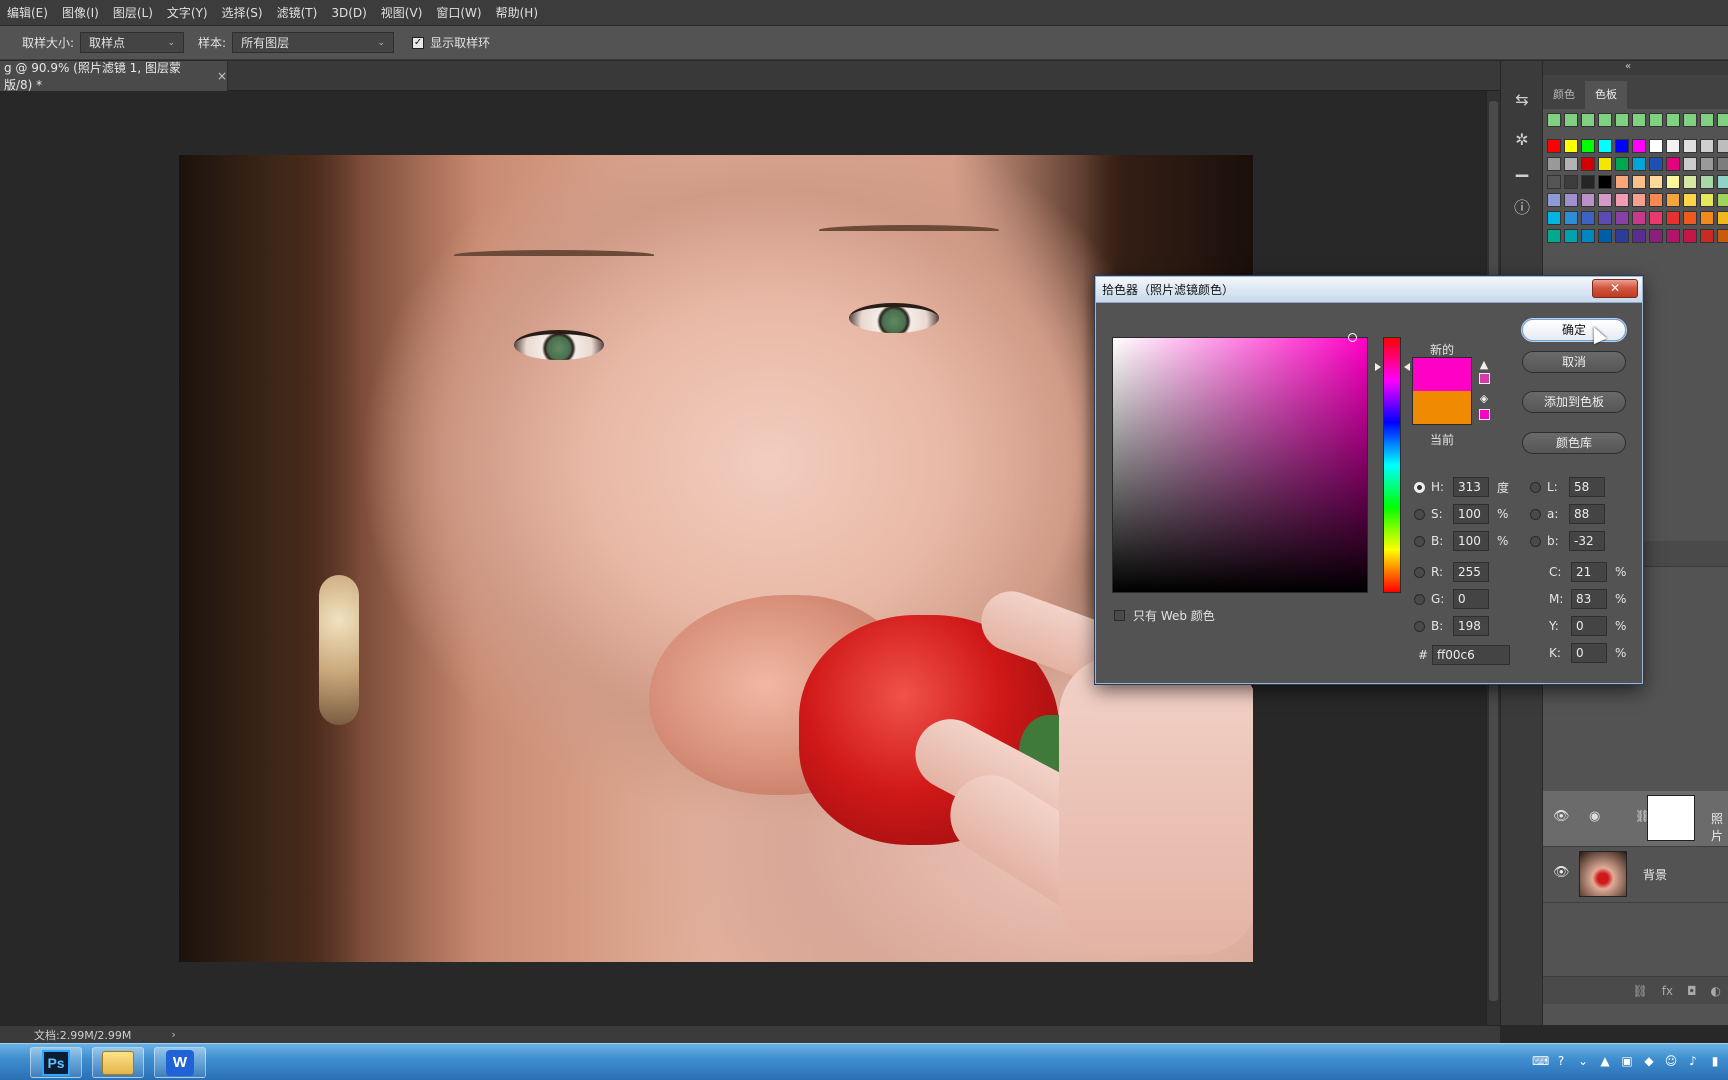  I want to click on eye-icon: 👁, so click(1561, 872).